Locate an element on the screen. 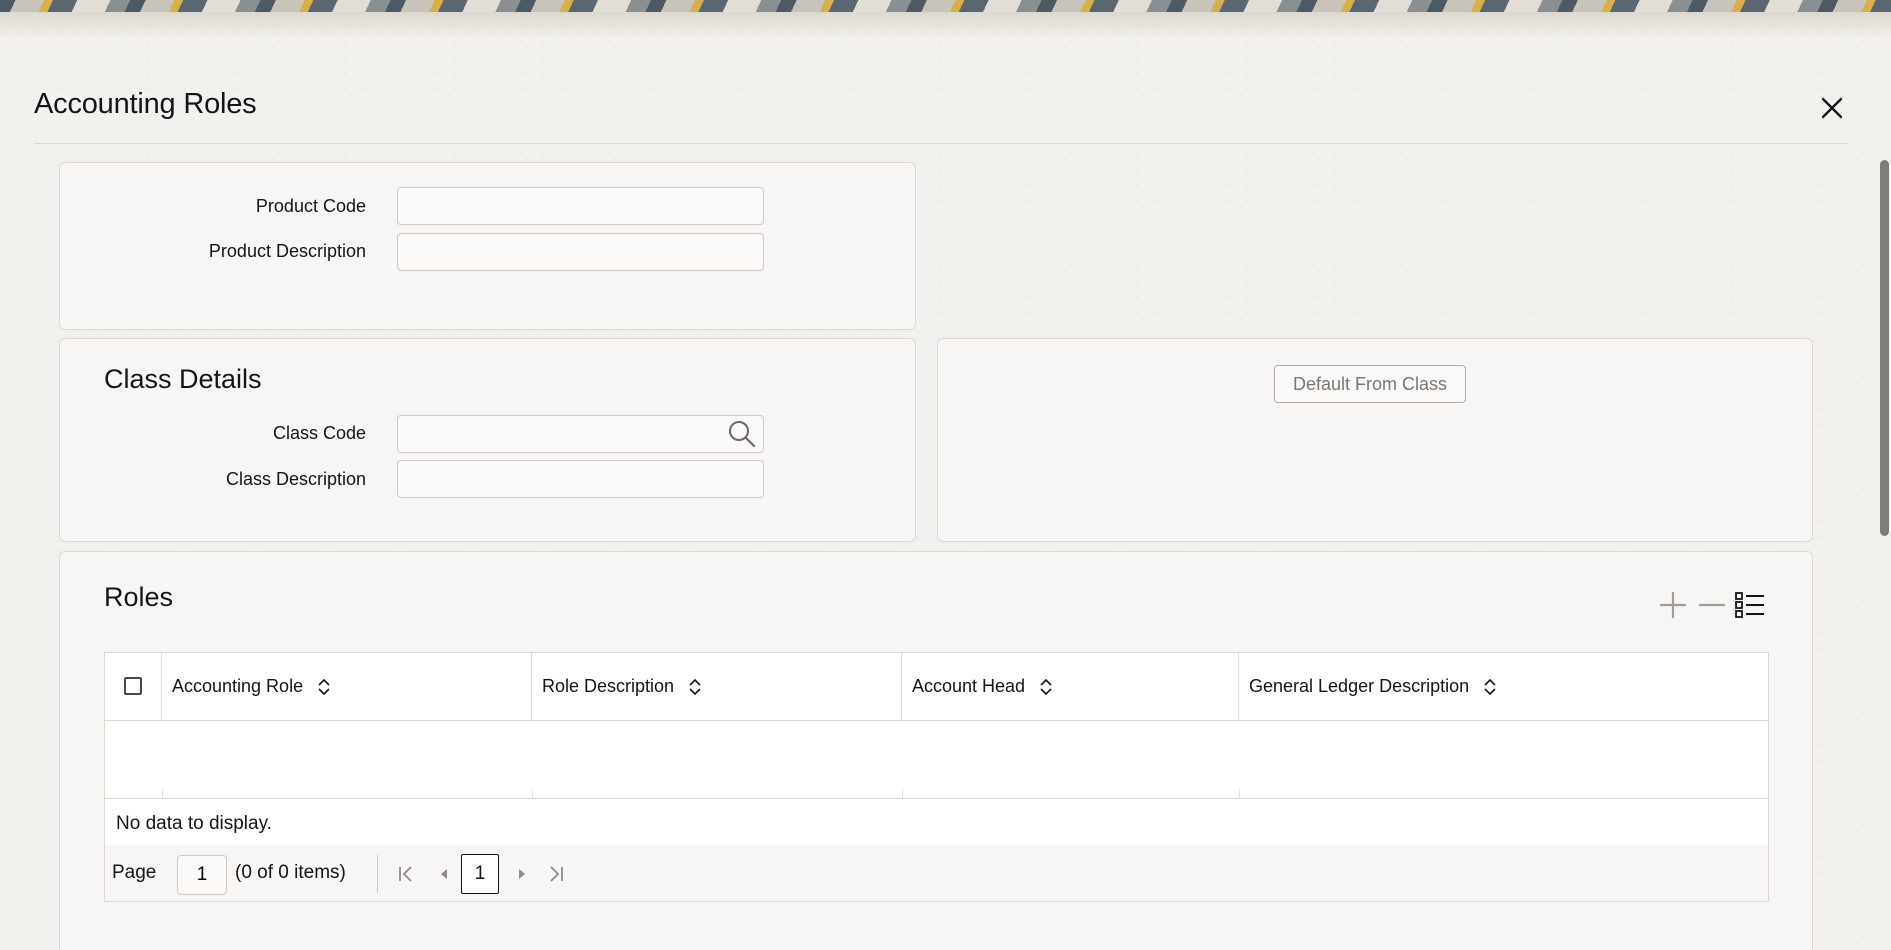 This screenshot has height=950, width=1891. pager-divider is located at coordinates (377, 874).